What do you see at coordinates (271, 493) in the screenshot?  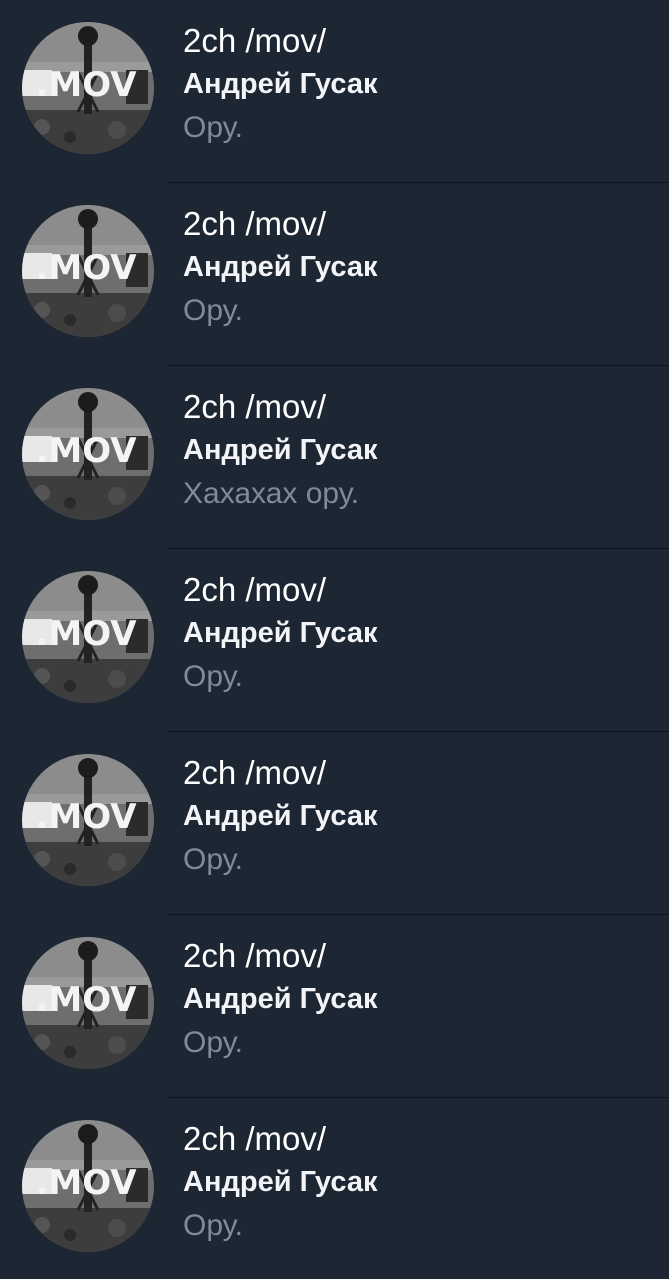 I see `message-preview: Хахахах ору.` at bounding box center [271, 493].